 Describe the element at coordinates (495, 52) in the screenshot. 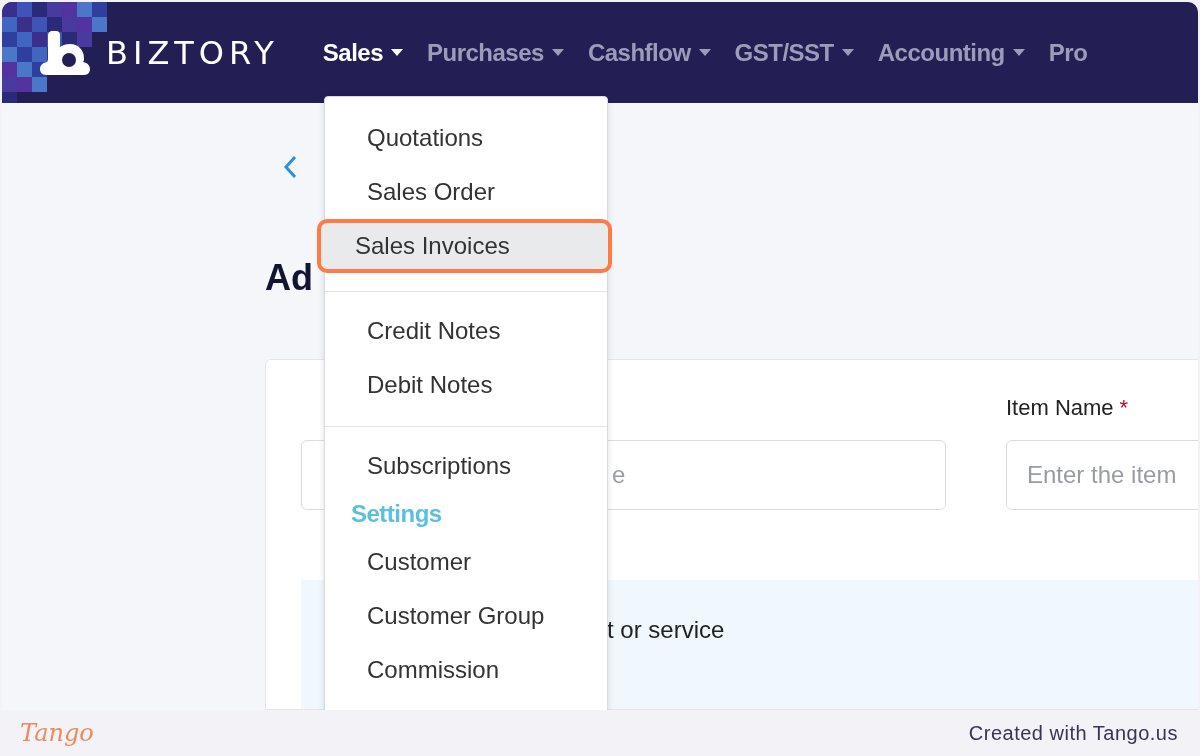

I see `nav-menu: Purchases` at that location.